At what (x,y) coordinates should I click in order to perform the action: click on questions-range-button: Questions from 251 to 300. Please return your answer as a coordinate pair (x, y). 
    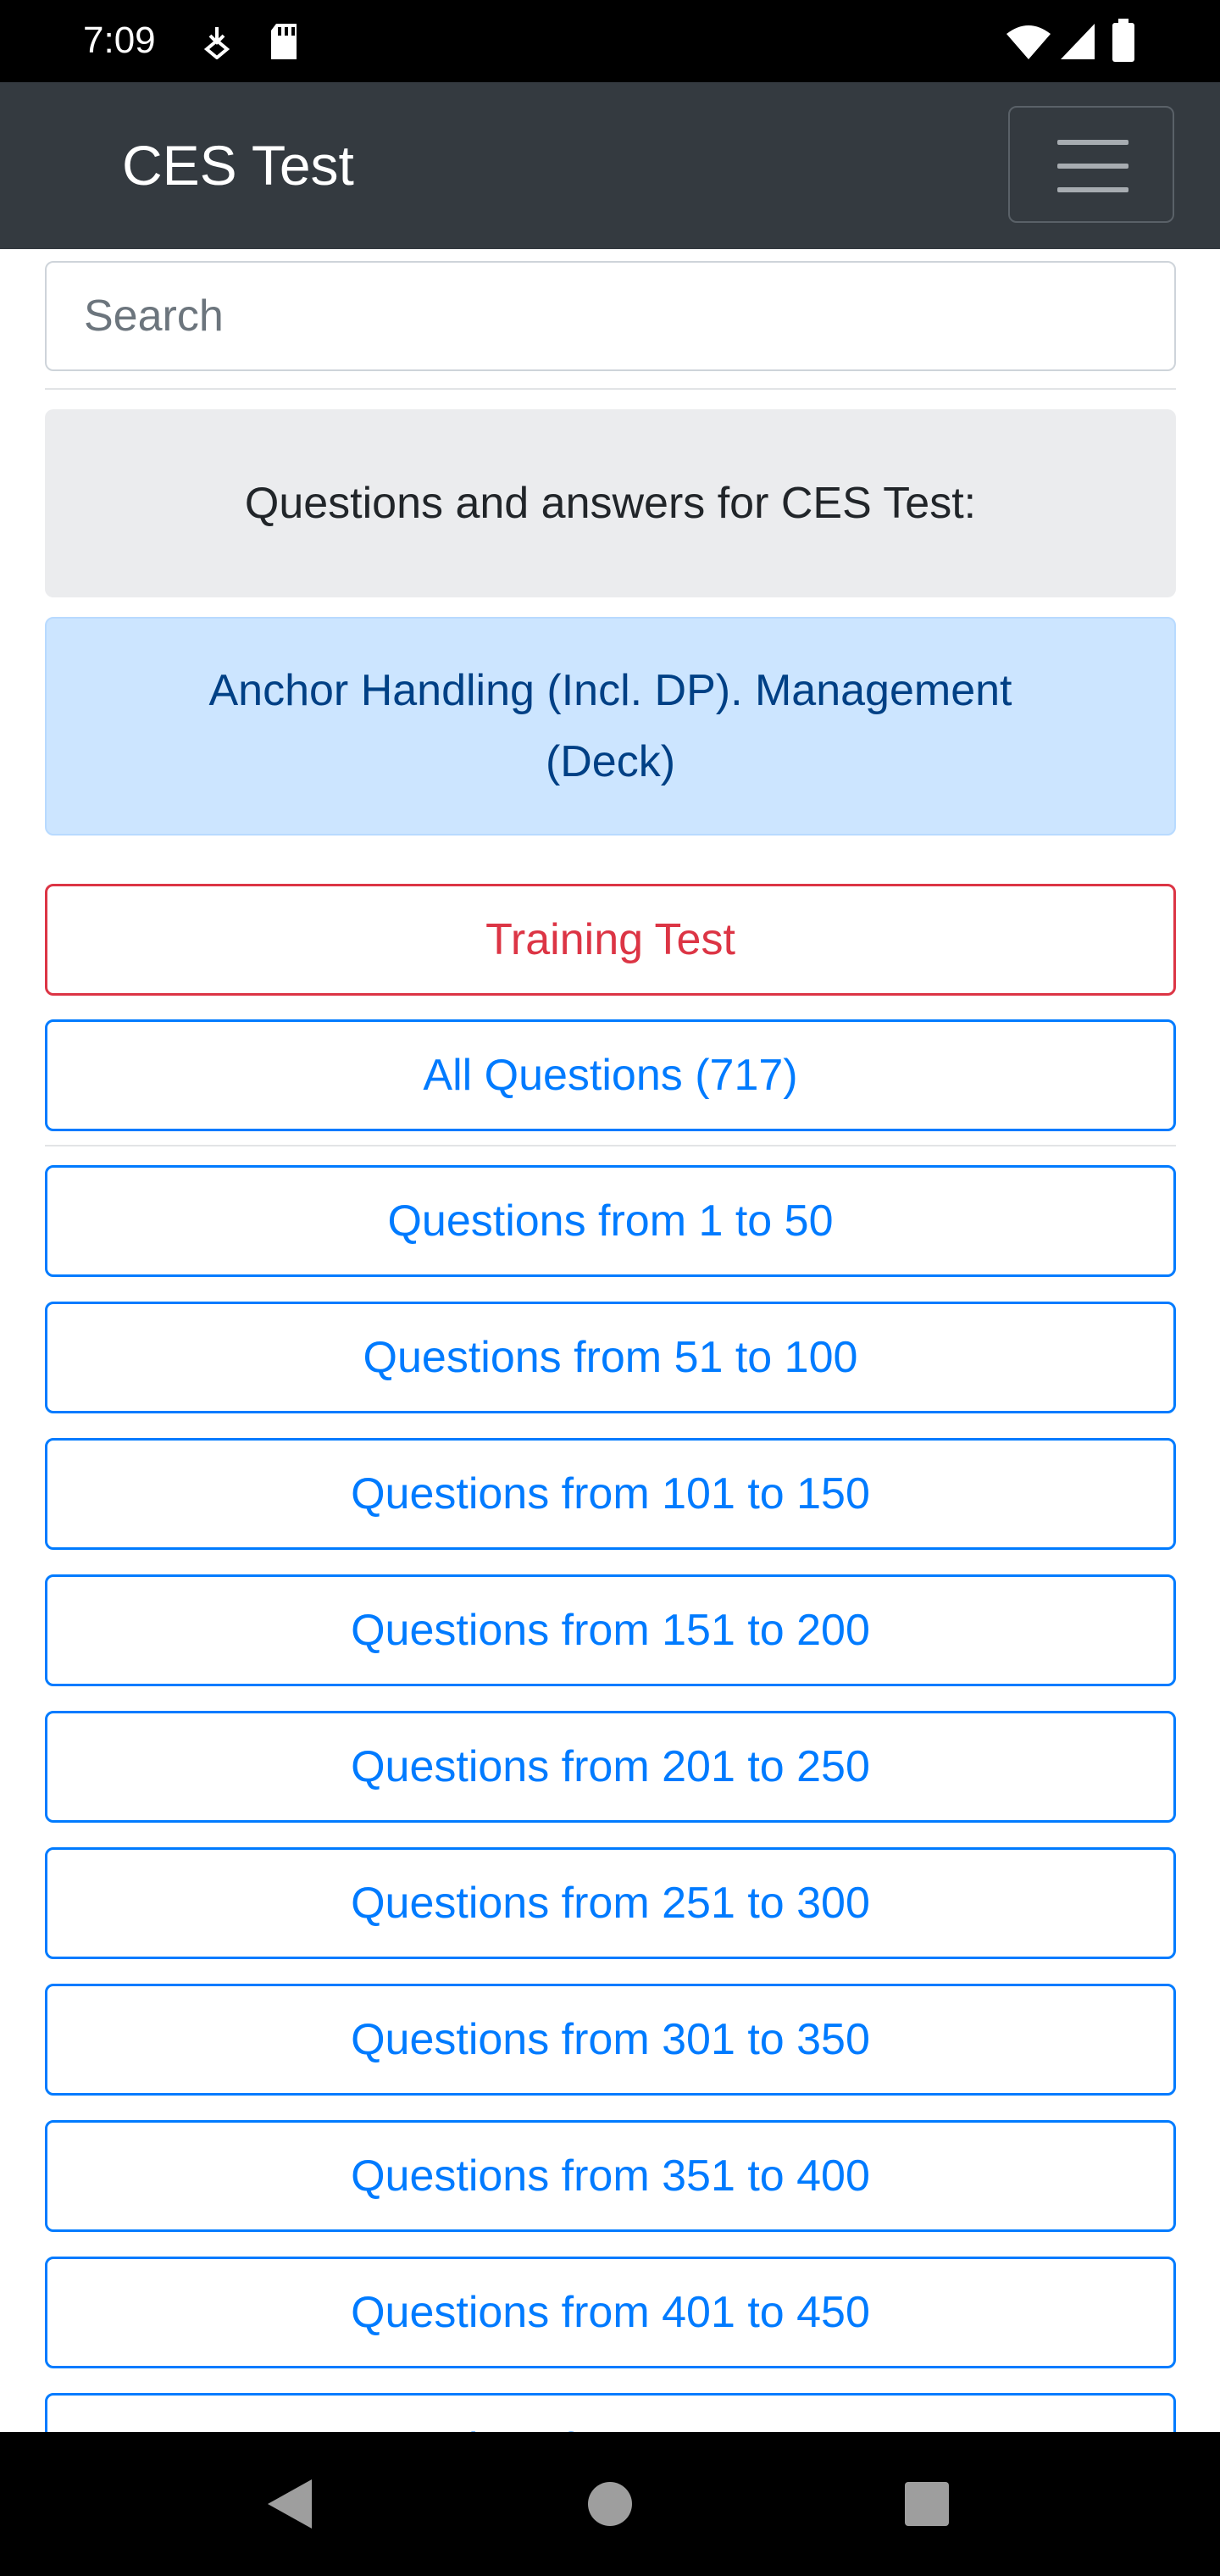
    Looking at the image, I should click on (610, 1903).